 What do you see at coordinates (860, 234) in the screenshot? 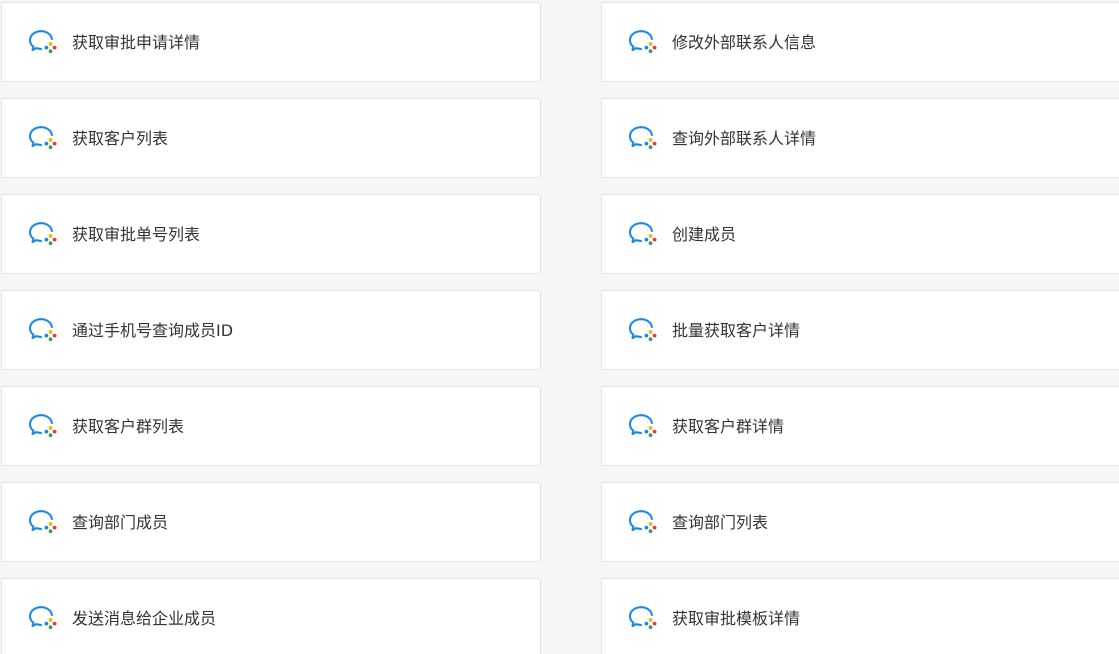
I see `action-card: 创建成员` at bounding box center [860, 234].